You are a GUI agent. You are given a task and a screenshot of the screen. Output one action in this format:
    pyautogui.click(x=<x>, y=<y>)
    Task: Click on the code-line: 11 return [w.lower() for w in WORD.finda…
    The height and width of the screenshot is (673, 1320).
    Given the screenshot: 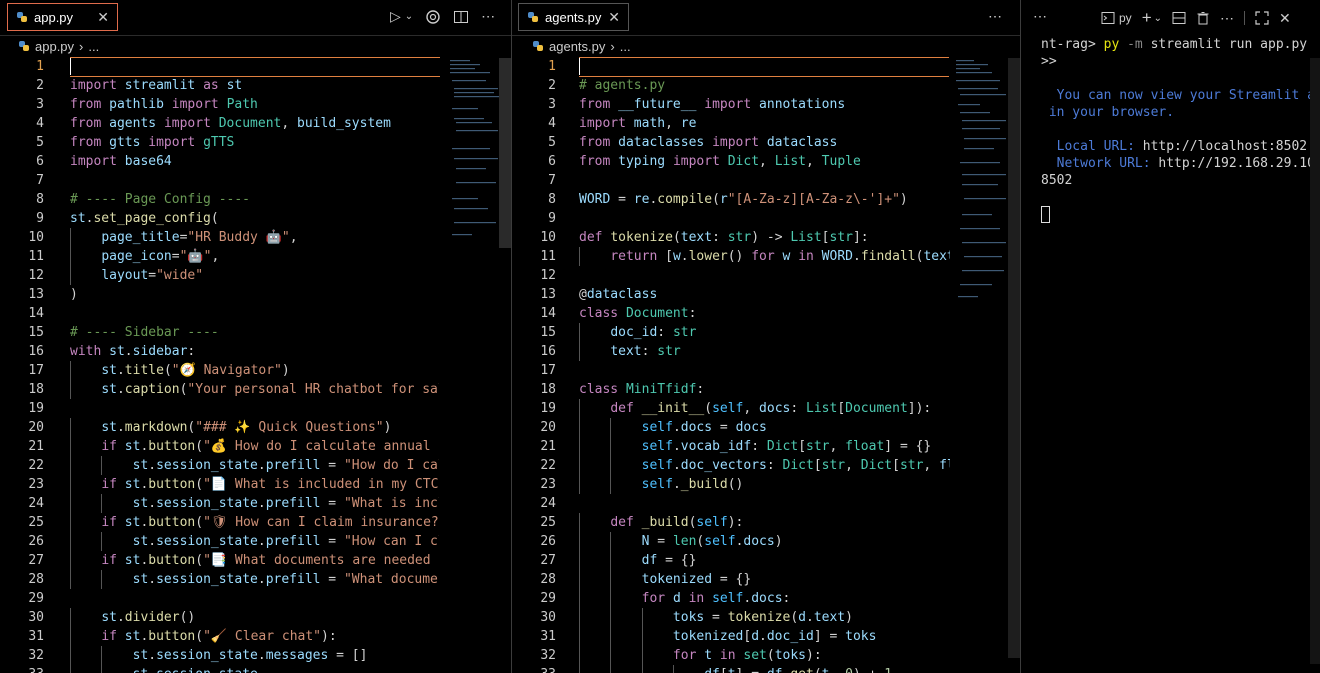 What is the action you would take?
    pyautogui.click(x=766, y=256)
    